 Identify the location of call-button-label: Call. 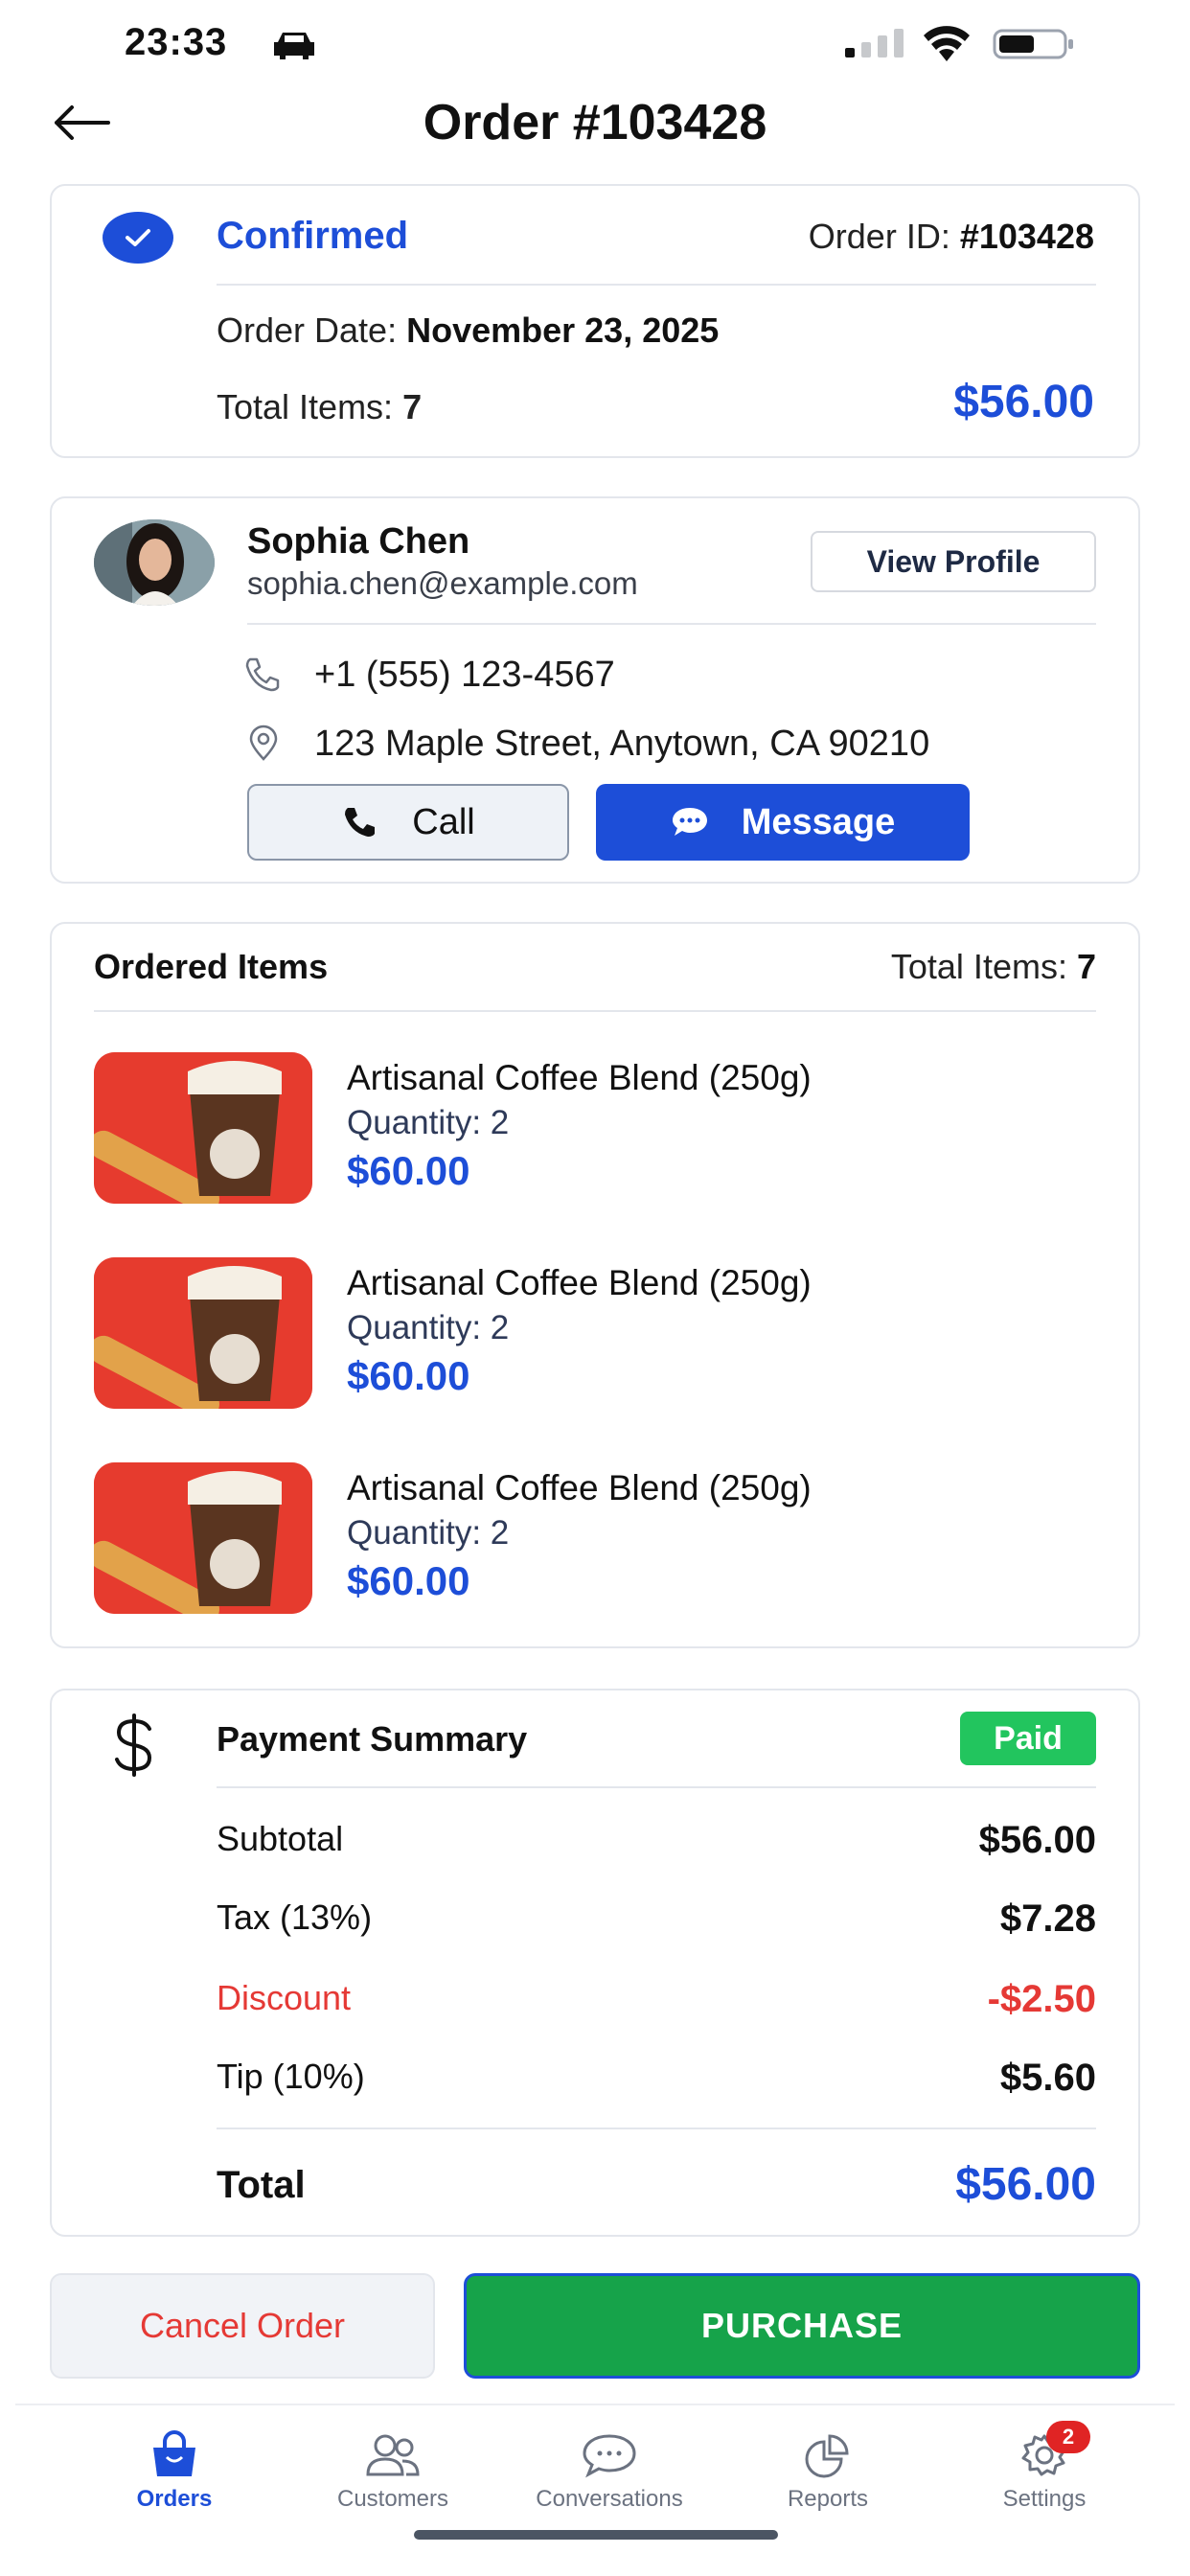
(444, 821).